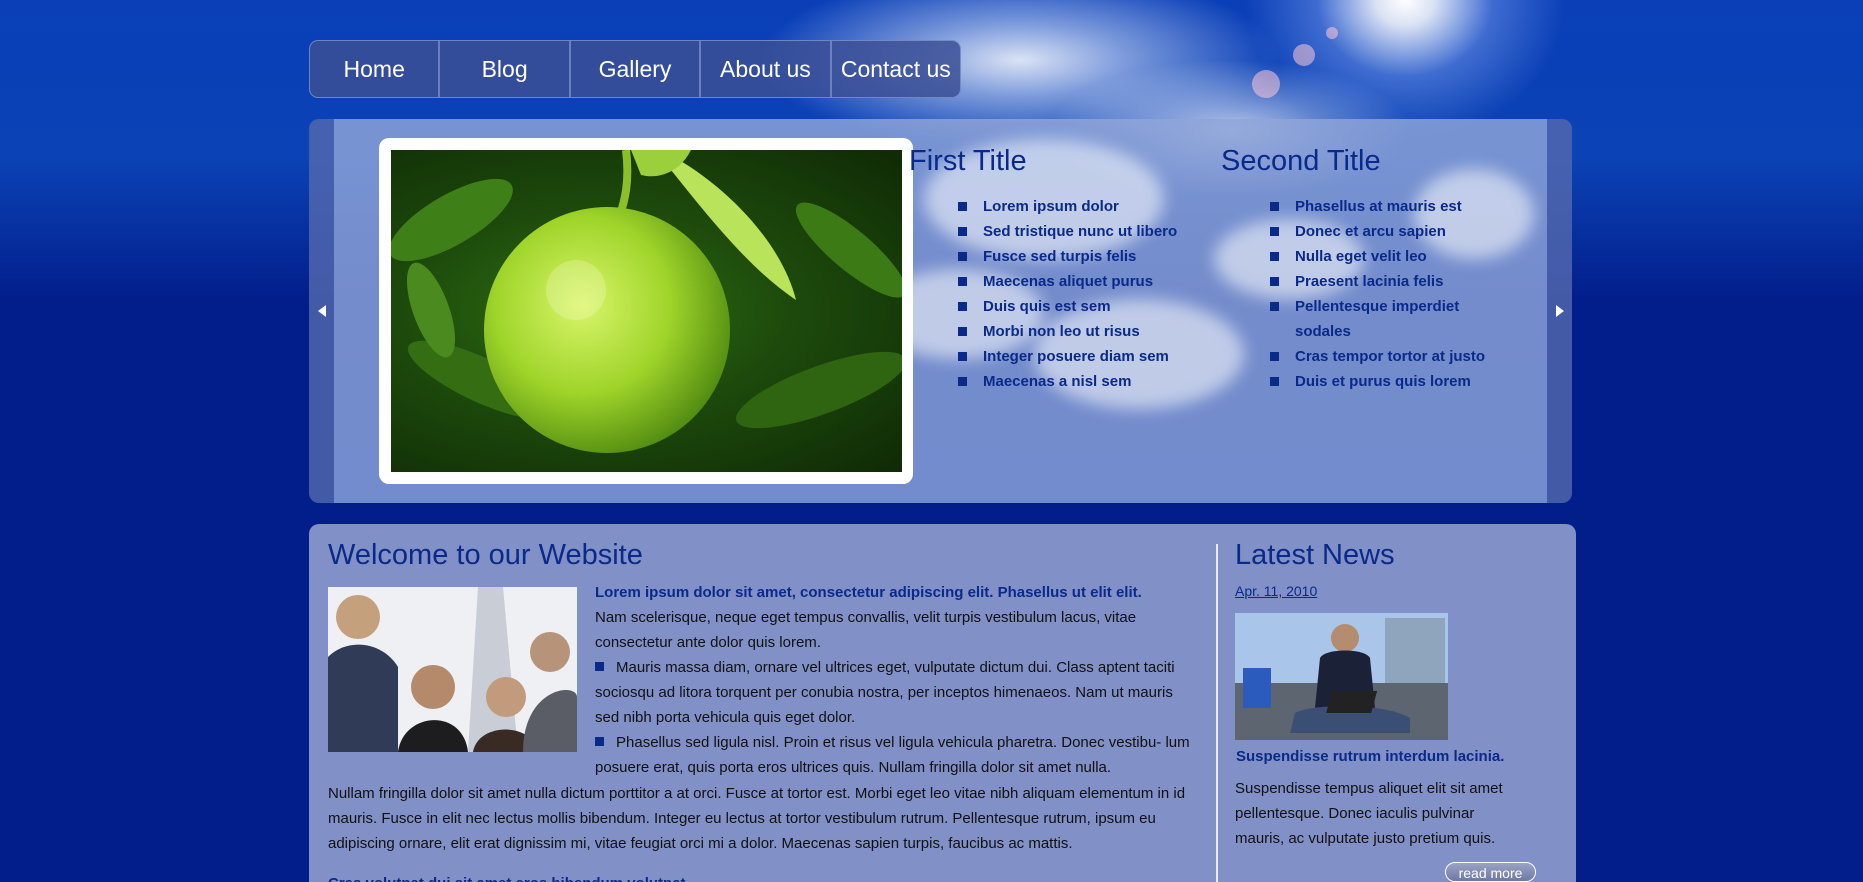 This screenshot has height=882, width=1863. I want to click on list-item: Morbi non leo ut risus, so click(1083, 331).